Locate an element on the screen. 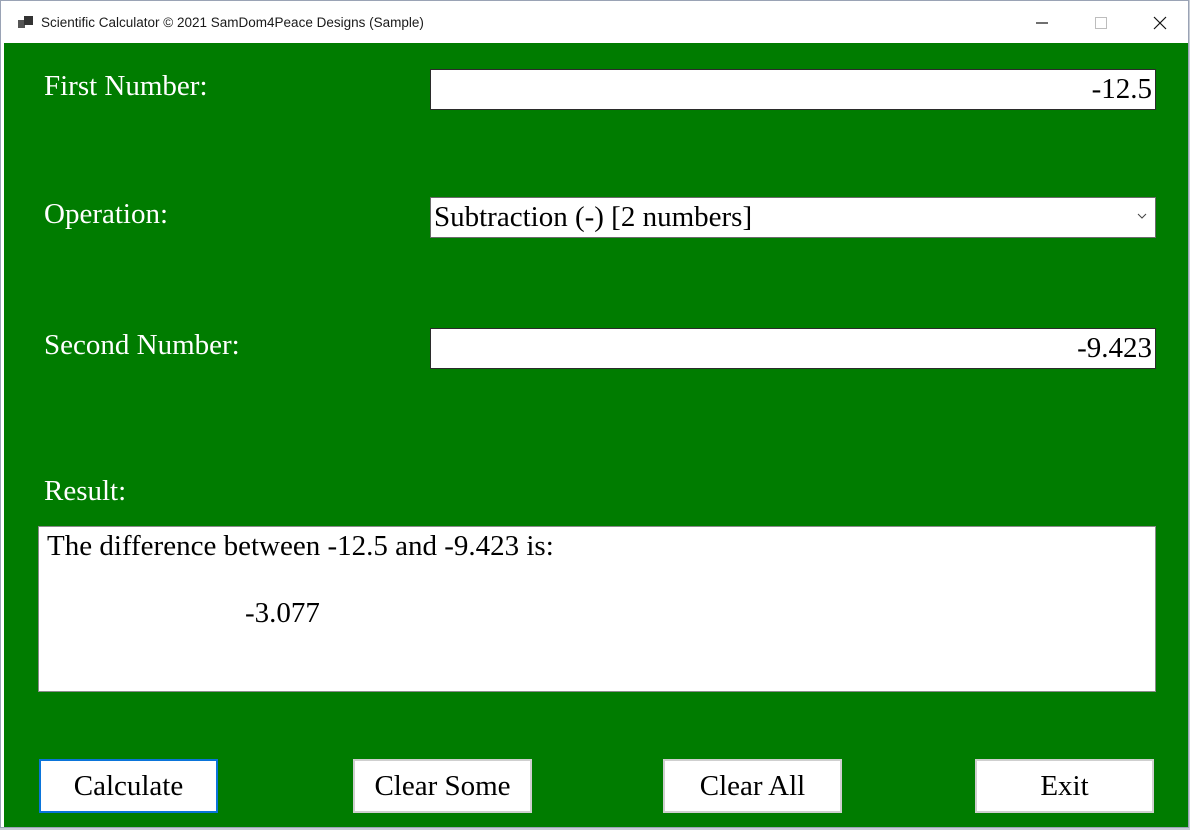  minimize-button is located at coordinates (1042, 22).